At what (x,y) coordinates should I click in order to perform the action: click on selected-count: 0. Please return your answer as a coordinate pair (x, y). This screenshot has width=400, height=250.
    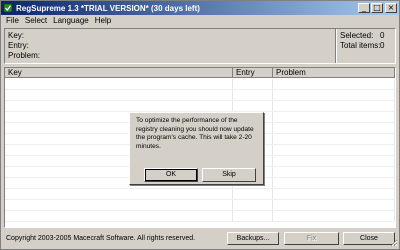
    Looking at the image, I should click on (382, 35).